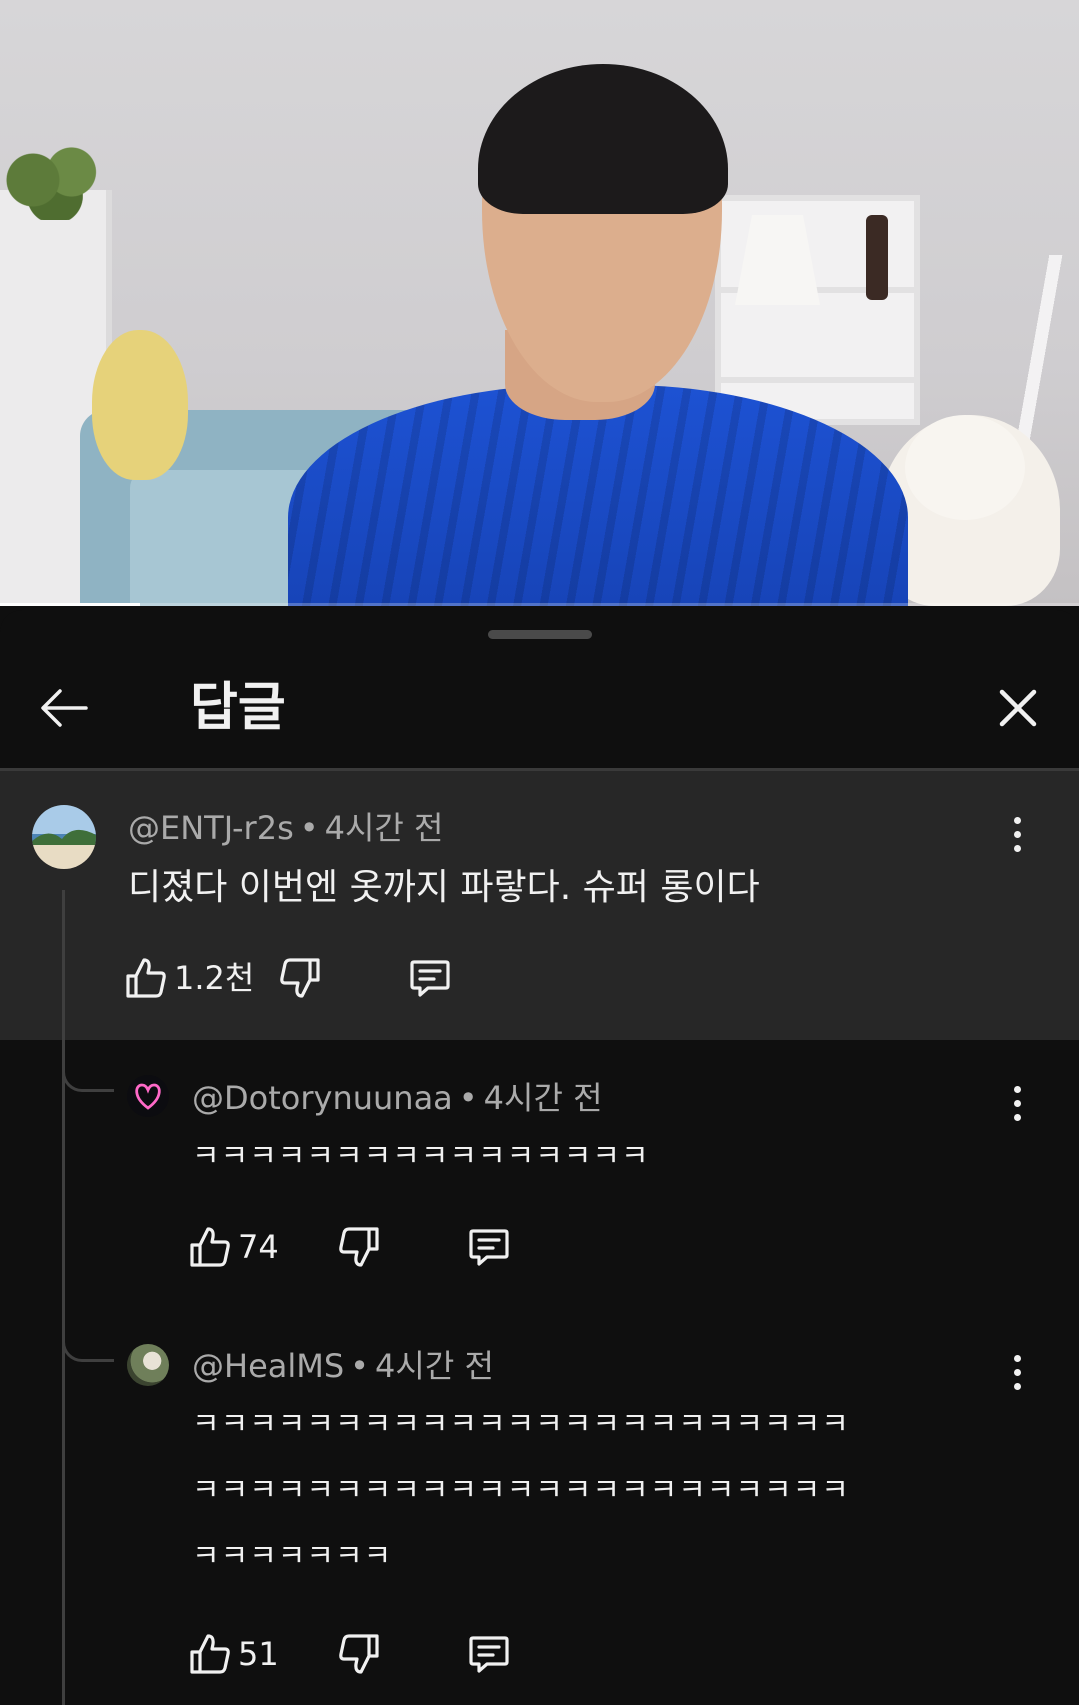  I want to click on video-progress-track, so click(539, 604).